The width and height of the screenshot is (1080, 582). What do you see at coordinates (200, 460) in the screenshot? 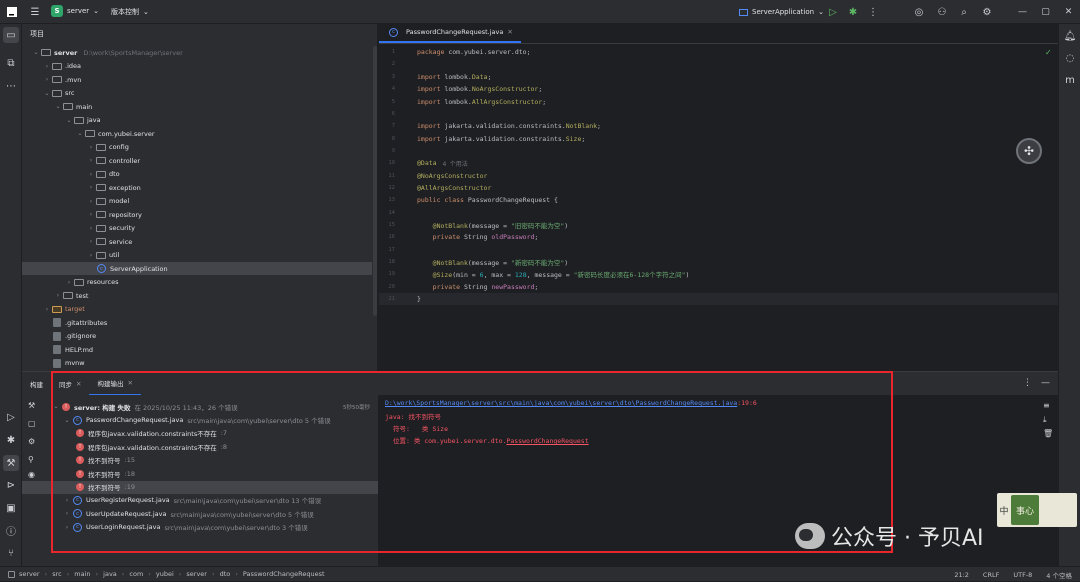
I see `build-error-item: ! 找不到符号:15` at bounding box center [200, 460].